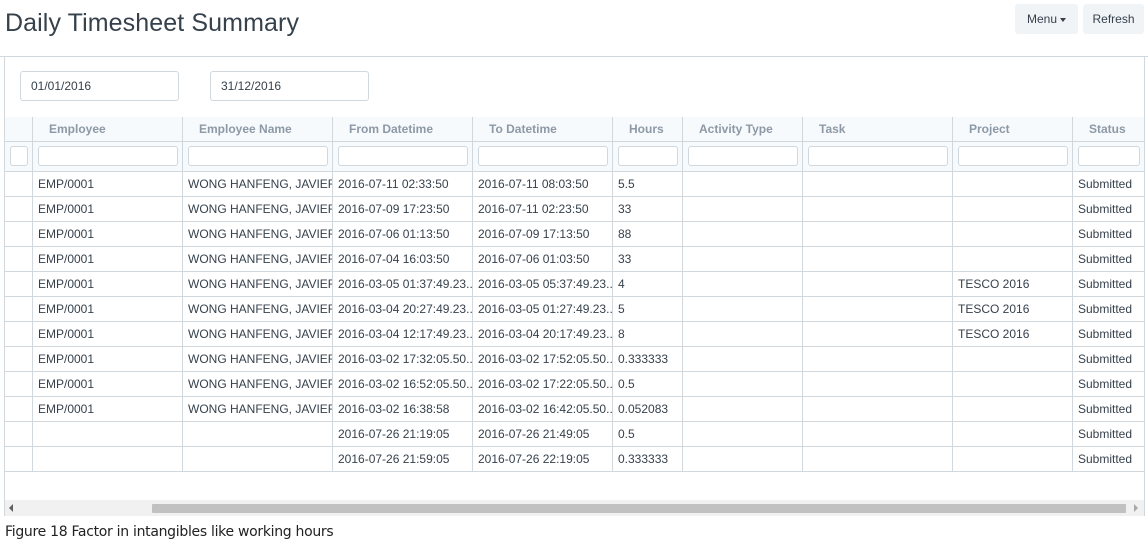 This screenshot has width=1148, height=551. I want to click on column-header: Task, so click(877, 129).